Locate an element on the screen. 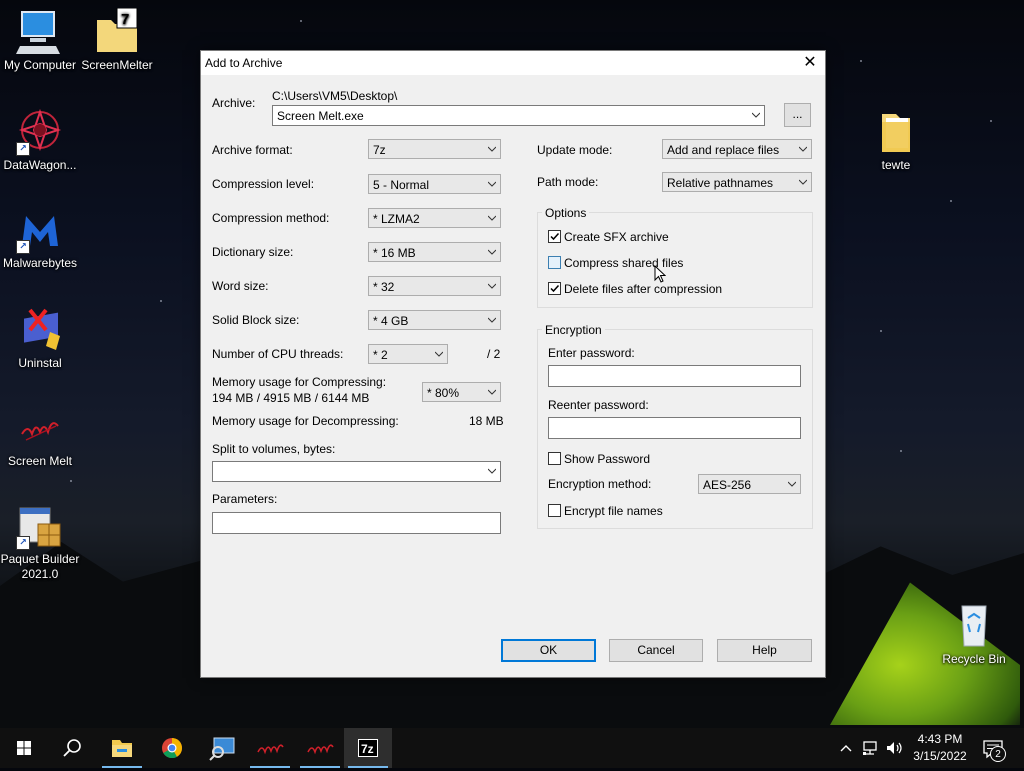 The width and height of the screenshot is (1024, 771). taskbar-file-explorer is located at coordinates (122, 748).